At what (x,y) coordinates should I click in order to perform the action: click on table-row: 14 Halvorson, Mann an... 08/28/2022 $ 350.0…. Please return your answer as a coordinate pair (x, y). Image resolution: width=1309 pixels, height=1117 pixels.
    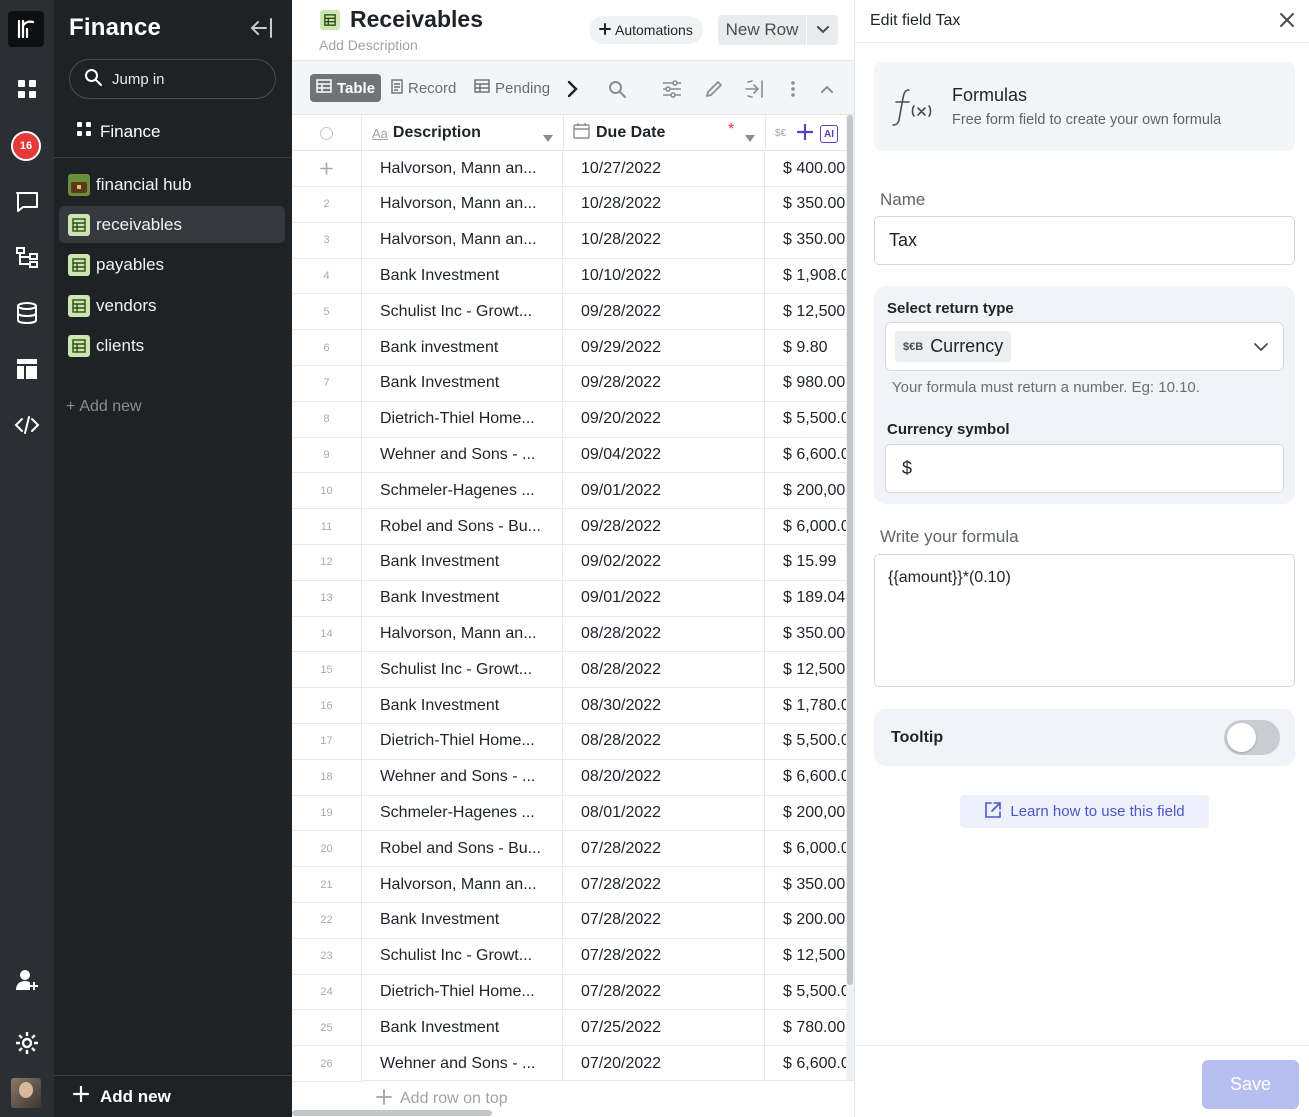
    Looking at the image, I should click on (573, 634).